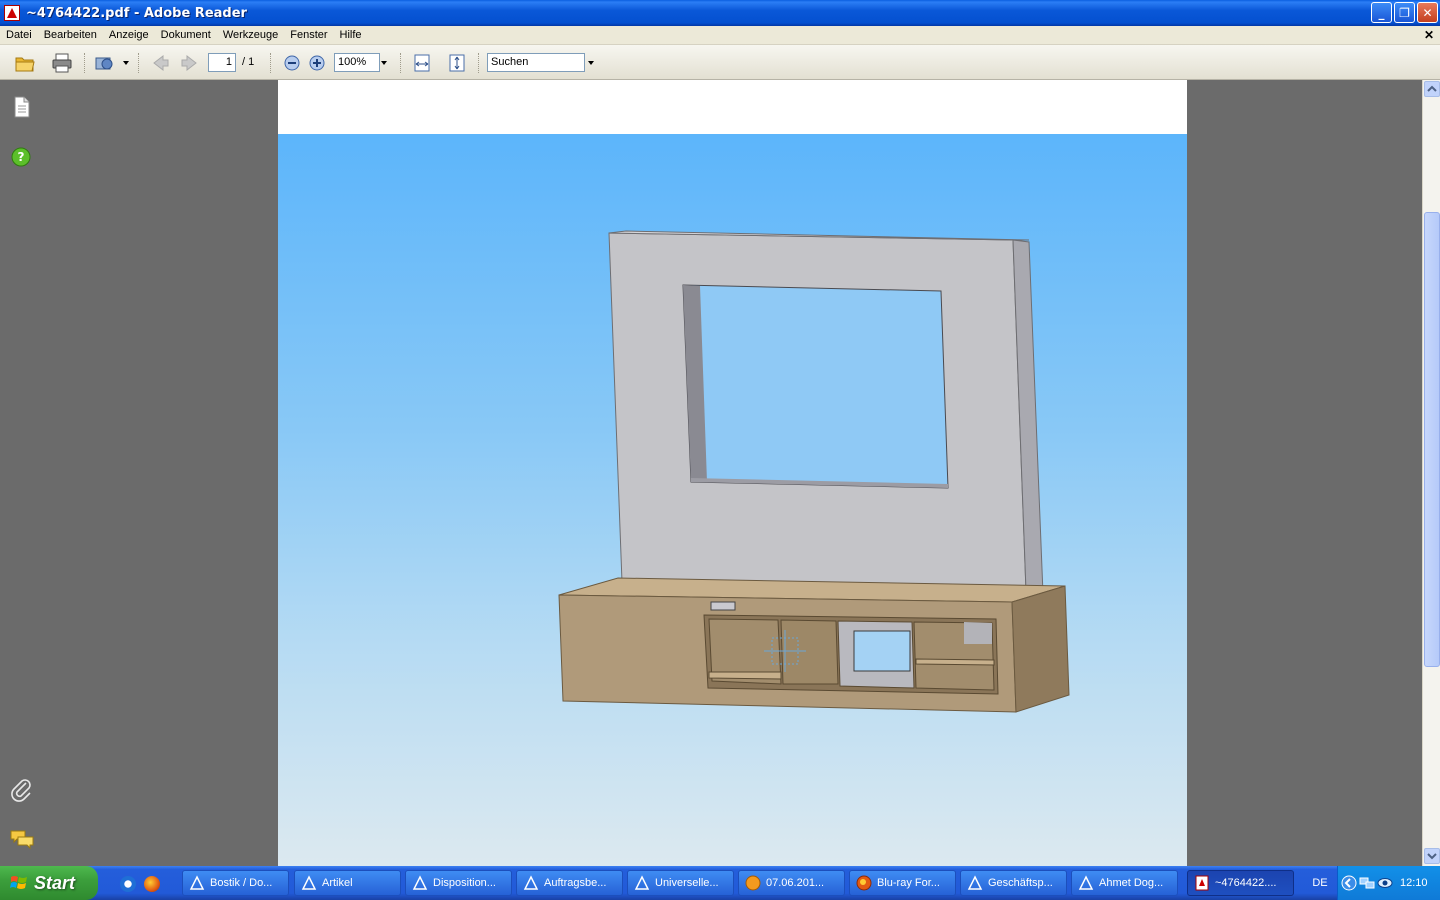 The width and height of the screenshot is (1440, 900). What do you see at coordinates (357, 62) in the screenshot?
I see `zoom-input: 100%` at bounding box center [357, 62].